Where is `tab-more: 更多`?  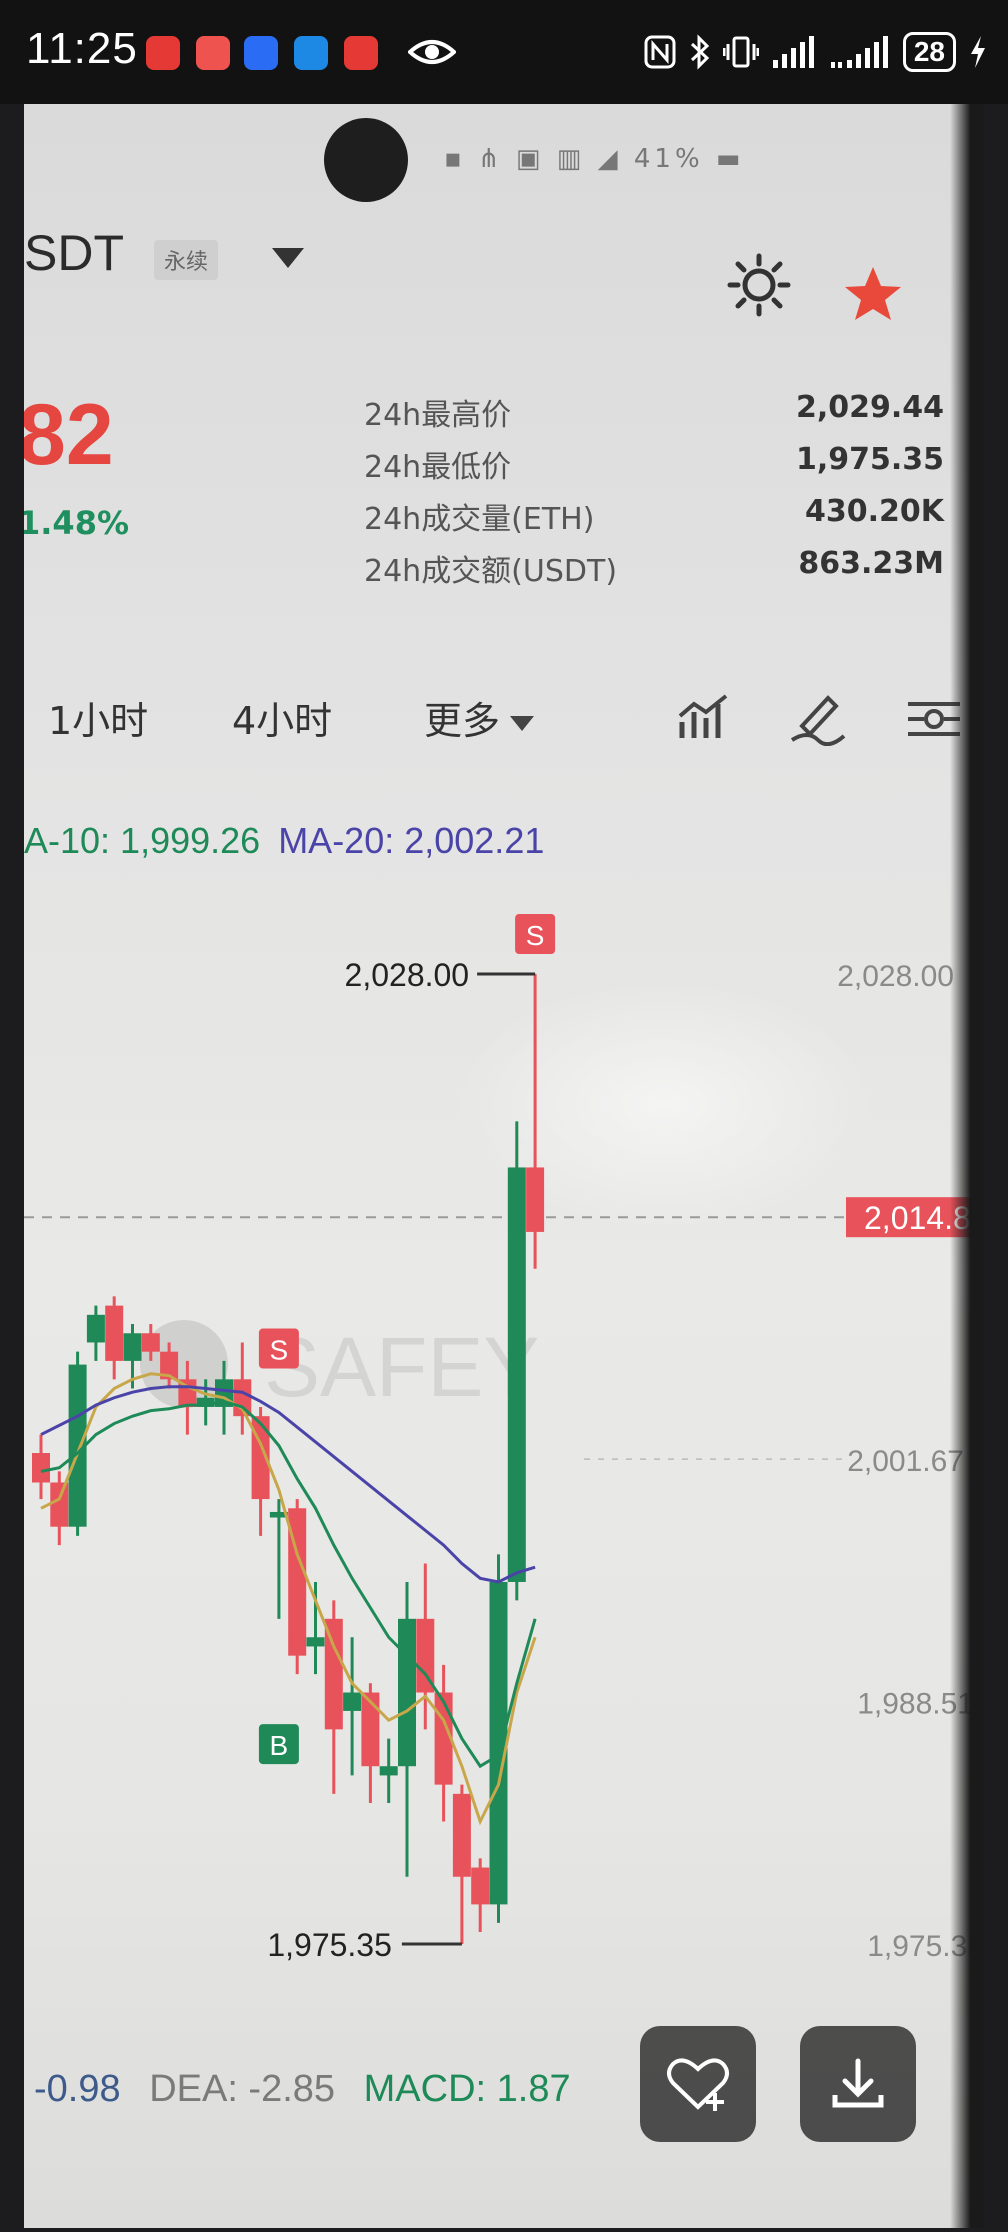 tab-more: 更多 is located at coordinates (479, 717).